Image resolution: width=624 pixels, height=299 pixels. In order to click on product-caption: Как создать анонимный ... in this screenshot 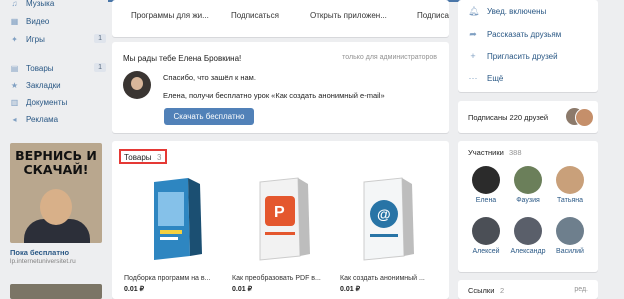, I will do `click(382, 278)`.